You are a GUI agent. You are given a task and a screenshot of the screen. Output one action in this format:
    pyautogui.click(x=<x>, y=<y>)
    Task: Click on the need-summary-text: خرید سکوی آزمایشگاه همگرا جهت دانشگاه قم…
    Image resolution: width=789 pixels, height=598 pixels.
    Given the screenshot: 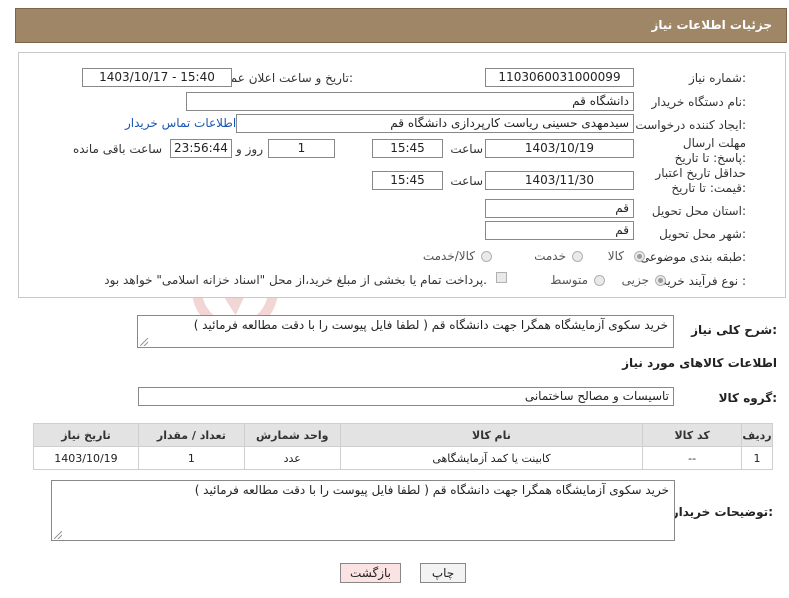 What is the action you would take?
    pyautogui.click(x=430, y=325)
    